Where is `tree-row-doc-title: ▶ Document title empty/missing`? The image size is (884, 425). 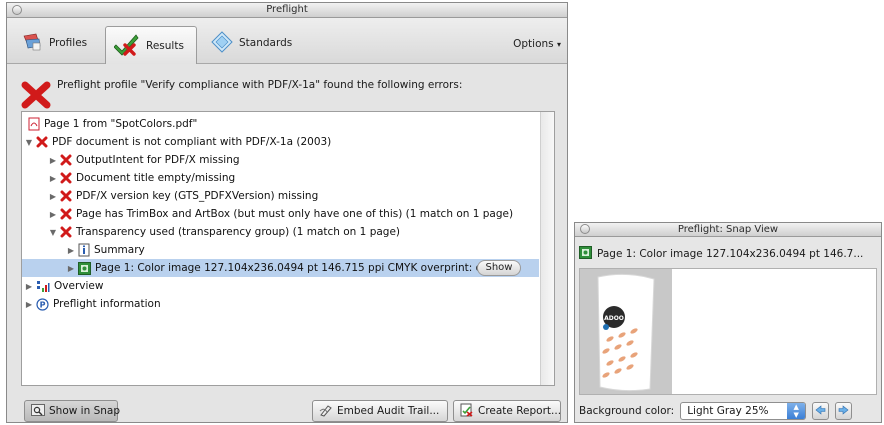 tree-row-doc-title: ▶ Document title empty/missing is located at coordinates (280, 178).